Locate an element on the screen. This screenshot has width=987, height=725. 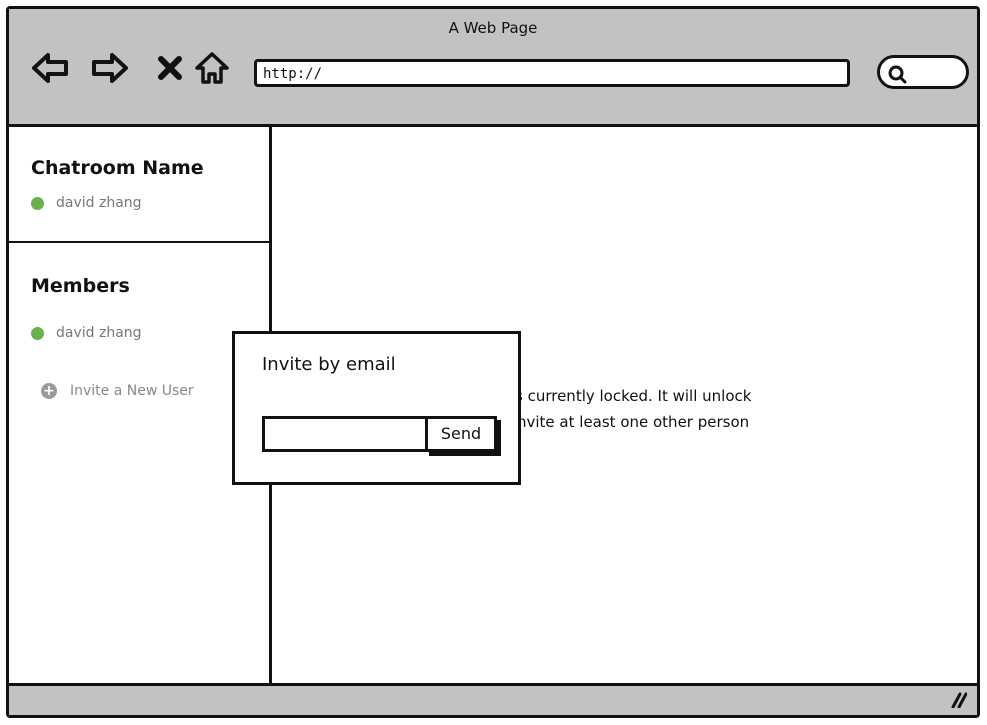
search-icon is located at coordinates (897, 74).